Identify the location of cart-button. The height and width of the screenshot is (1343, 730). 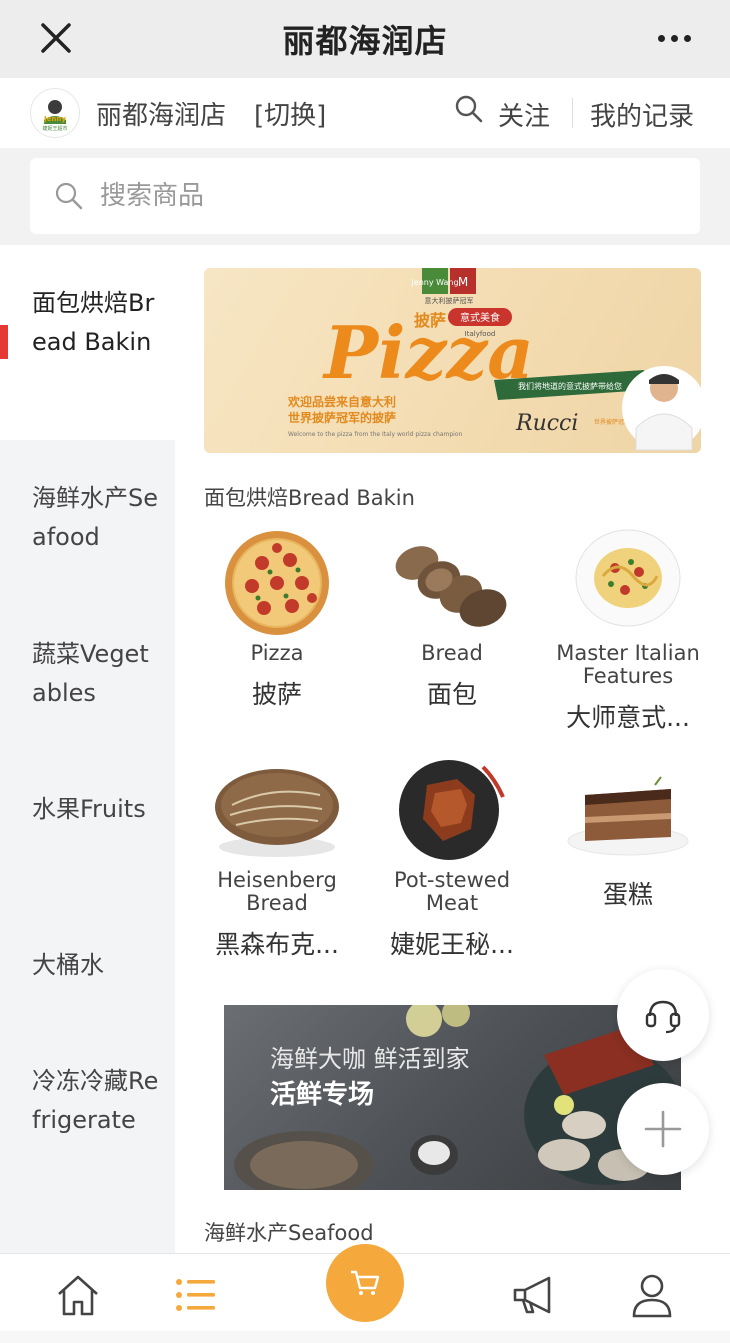
(365, 1283).